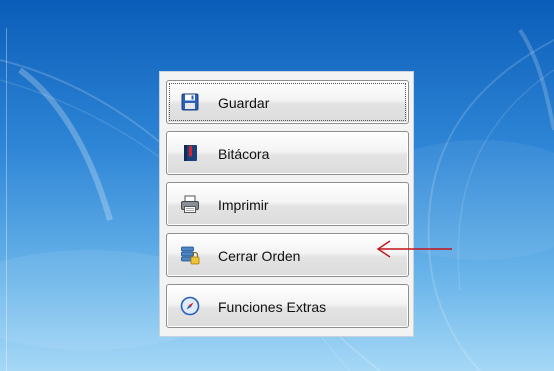  I want to click on logbook-icon, so click(190, 153).